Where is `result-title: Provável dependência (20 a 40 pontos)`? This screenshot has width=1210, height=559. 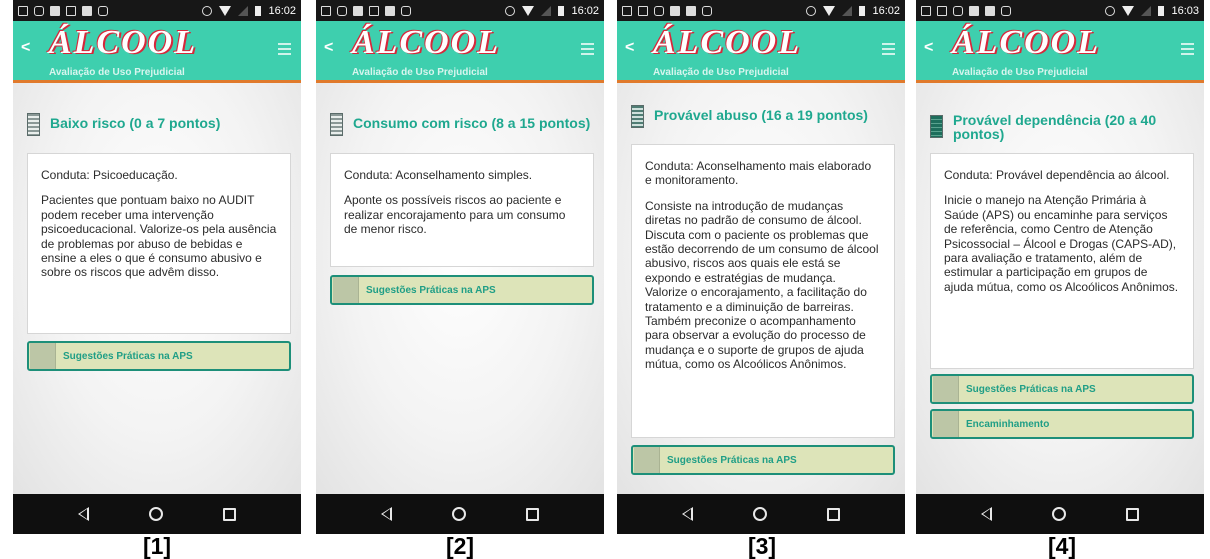
result-title: Provável dependência (20 a 40 pontos) is located at coordinates (1055, 127).